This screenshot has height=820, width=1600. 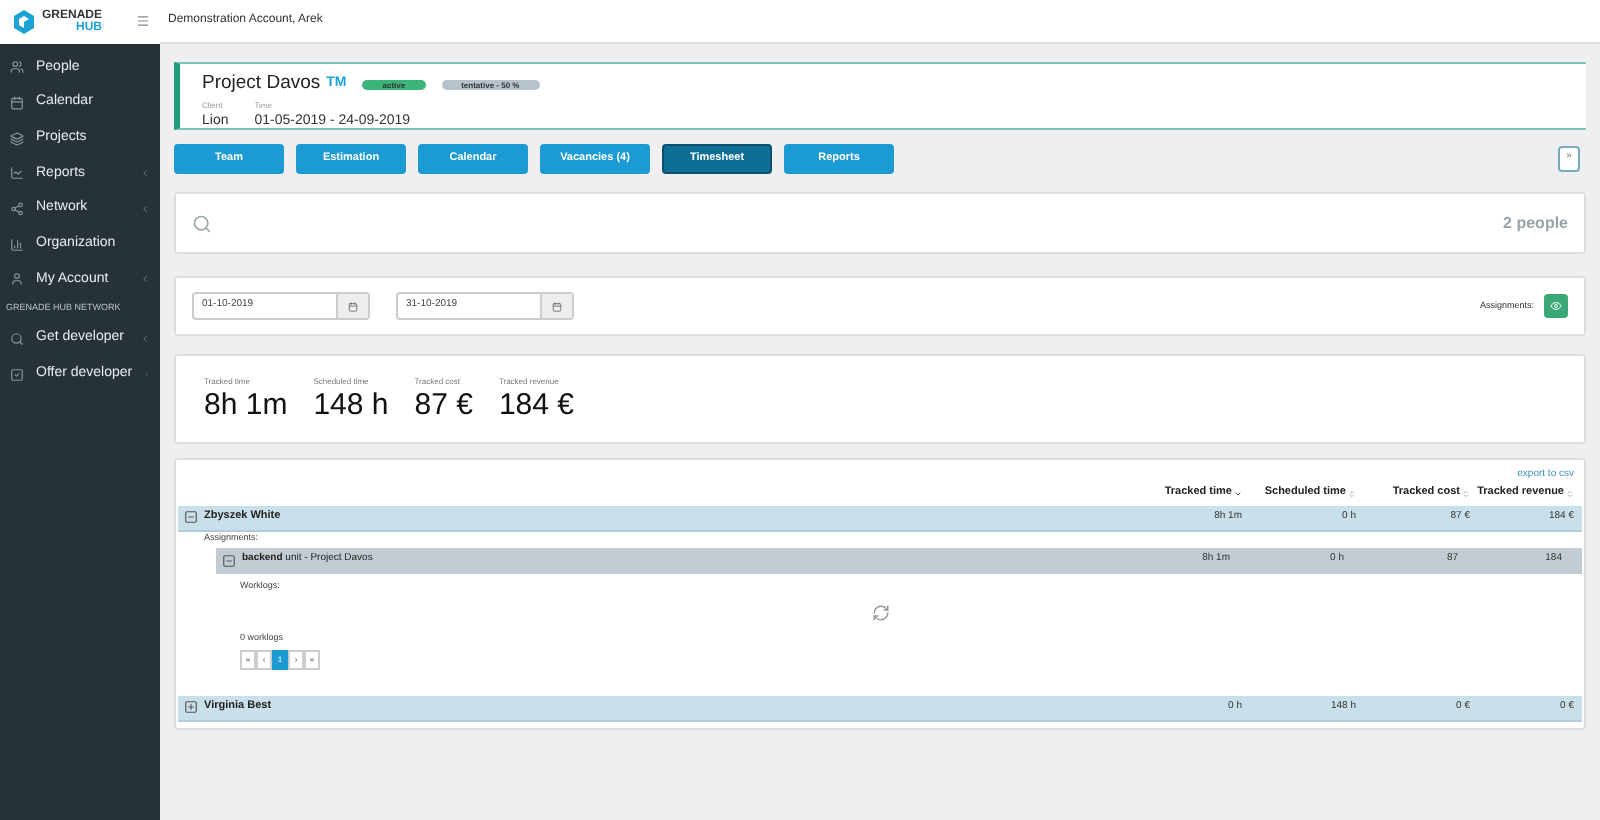 I want to click on stat-value: 8h 1m, so click(x=246, y=405).